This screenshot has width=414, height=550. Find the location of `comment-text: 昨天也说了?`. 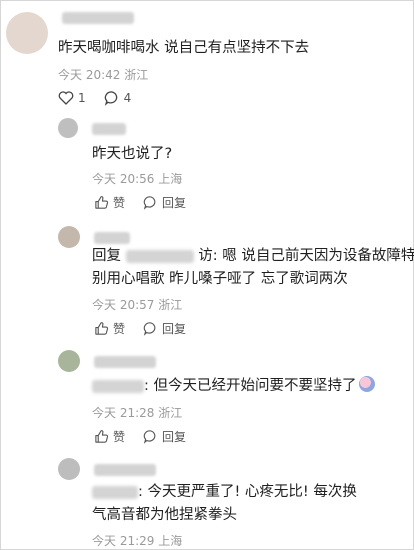

comment-text: 昨天也说了? is located at coordinates (132, 154).